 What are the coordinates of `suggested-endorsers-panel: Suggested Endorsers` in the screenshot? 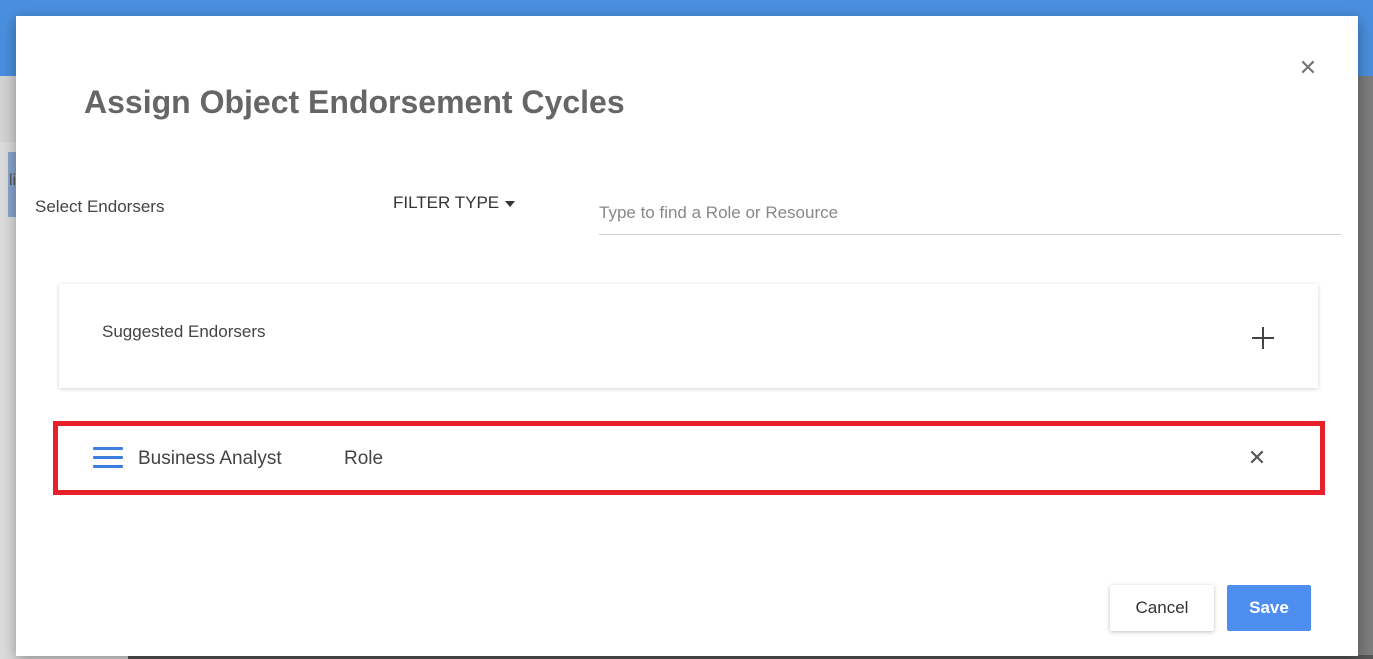 It's located at (688, 336).